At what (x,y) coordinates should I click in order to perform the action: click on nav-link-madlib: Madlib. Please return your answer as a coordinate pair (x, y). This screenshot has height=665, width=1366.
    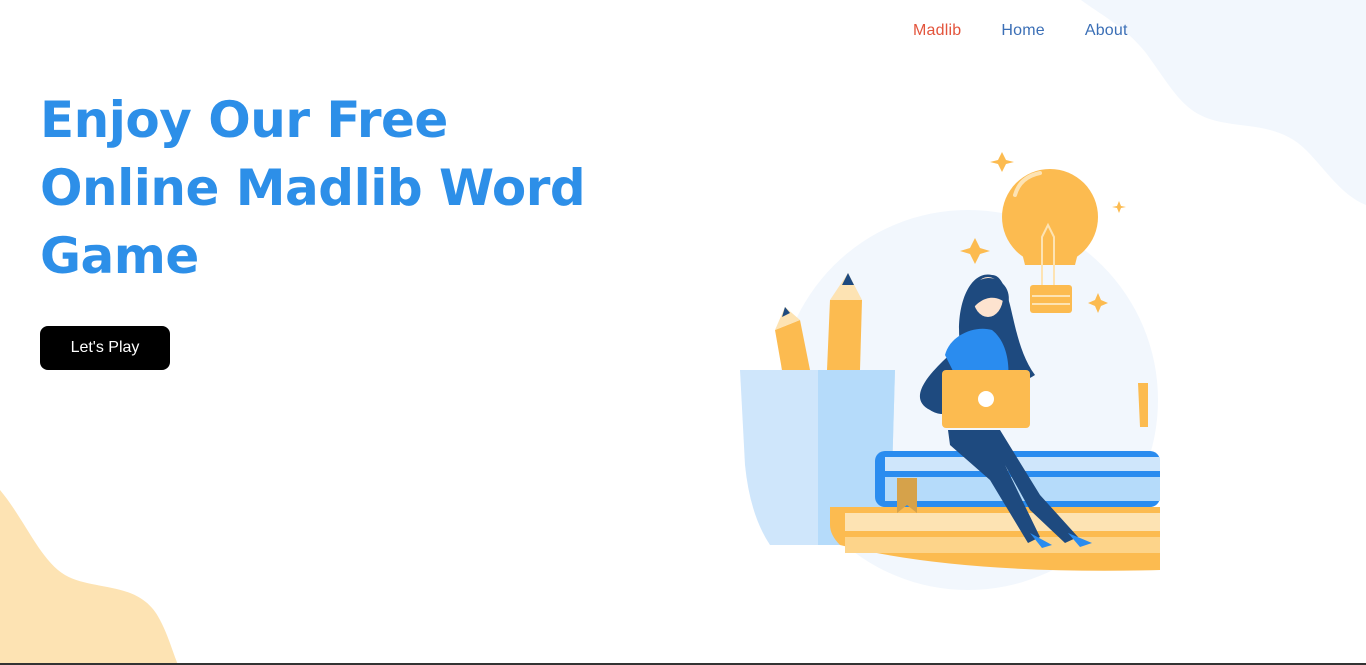
    Looking at the image, I should click on (937, 31).